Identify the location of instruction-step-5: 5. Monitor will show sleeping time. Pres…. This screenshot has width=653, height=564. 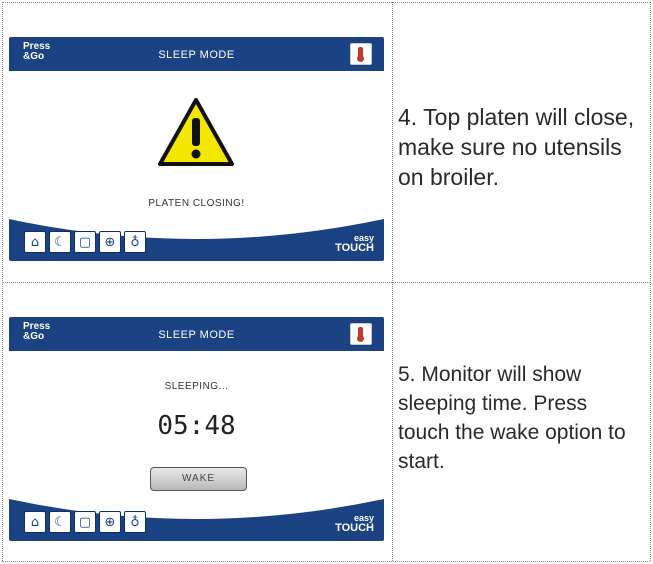
(512, 418).